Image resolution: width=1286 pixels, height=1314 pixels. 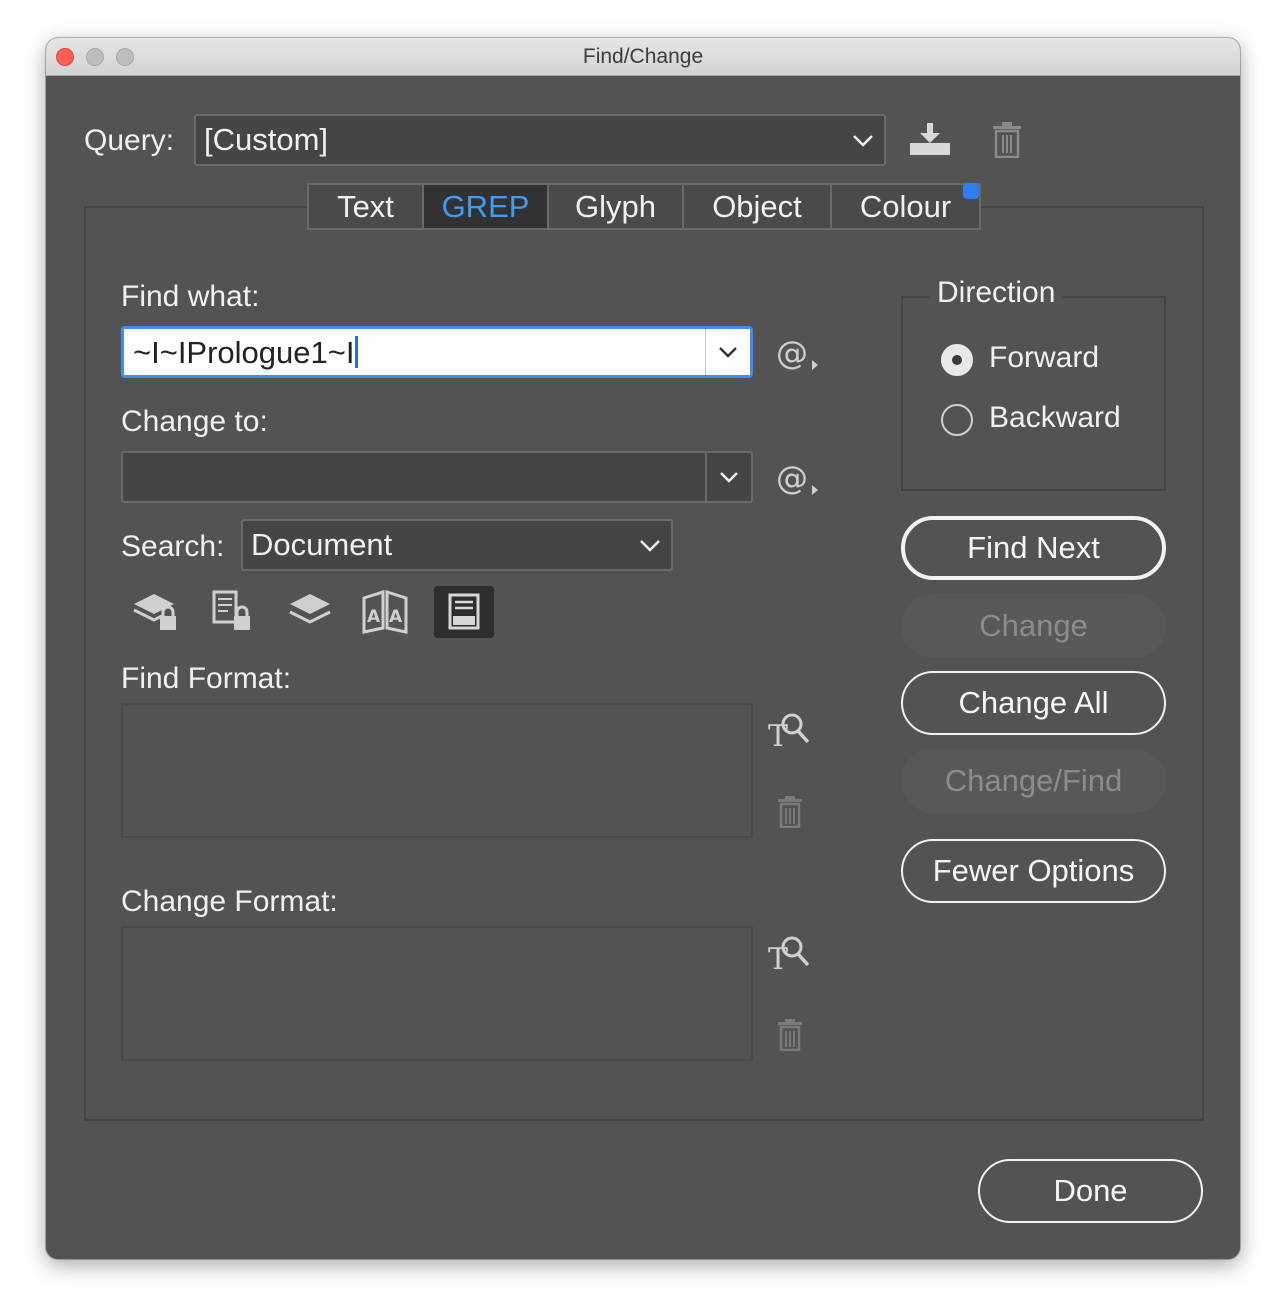 What do you see at coordinates (540, 140) in the screenshot?
I see `query-dropdown: [Custom]` at bounding box center [540, 140].